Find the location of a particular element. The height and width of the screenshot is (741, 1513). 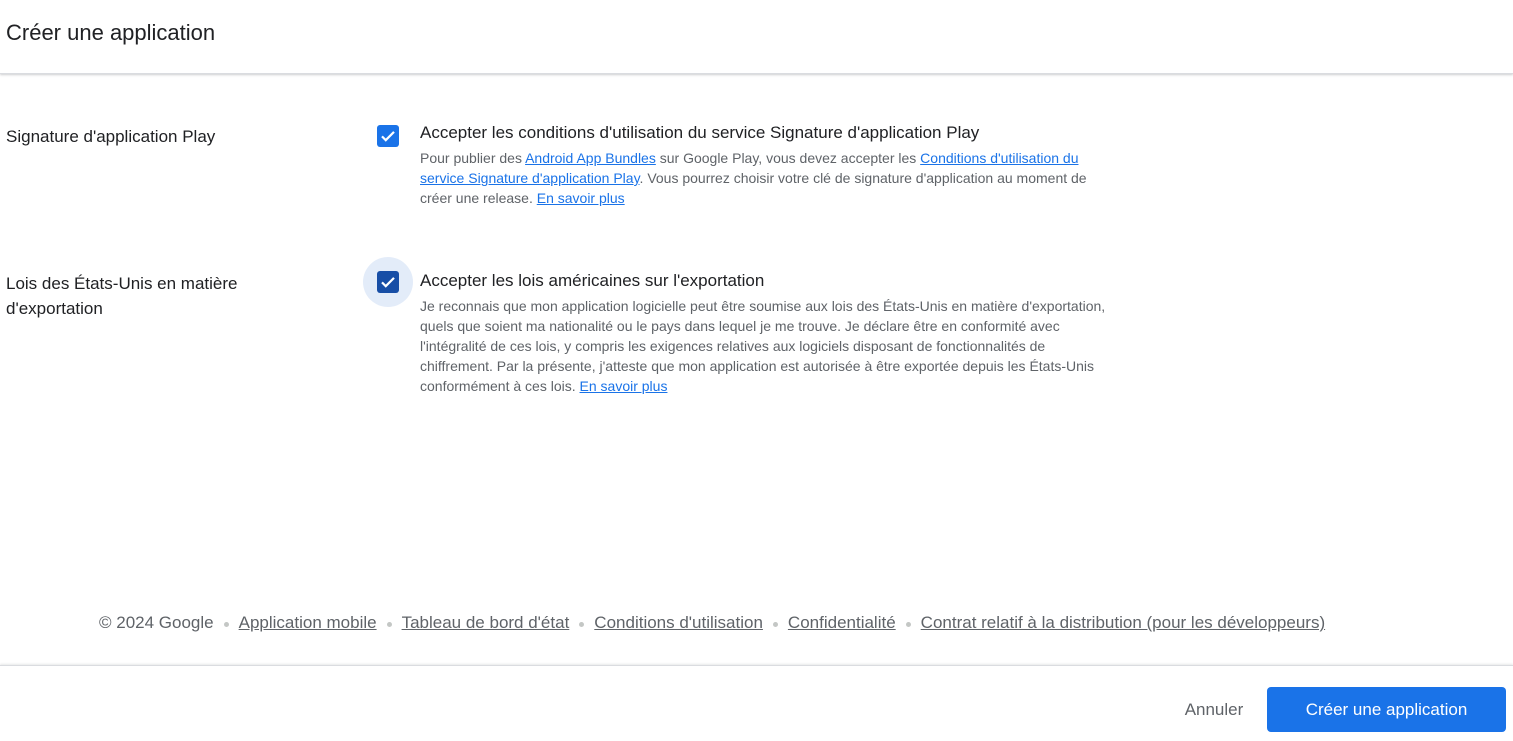

desc-text: Pour publier des is located at coordinates (473, 158).